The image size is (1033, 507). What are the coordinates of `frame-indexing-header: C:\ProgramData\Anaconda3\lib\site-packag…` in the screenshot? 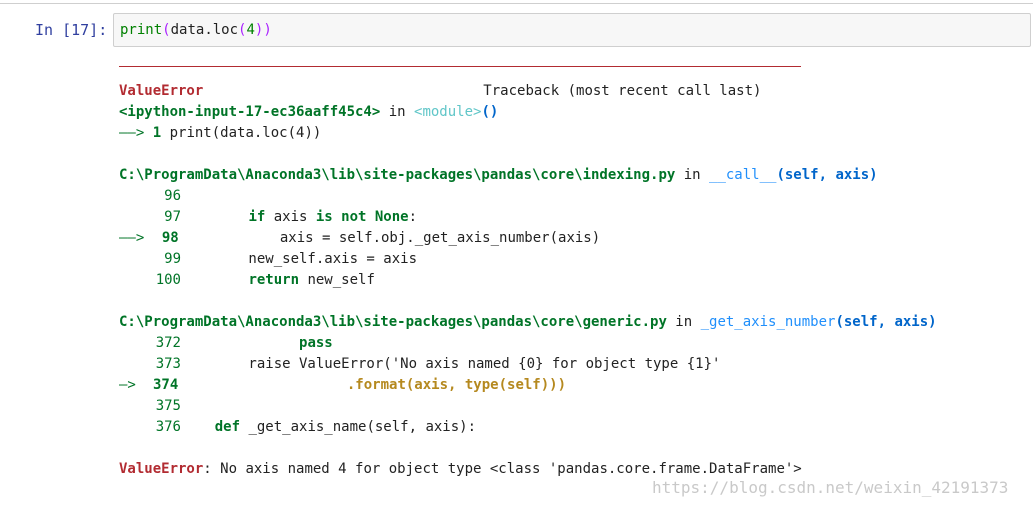 It's located at (498, 175).